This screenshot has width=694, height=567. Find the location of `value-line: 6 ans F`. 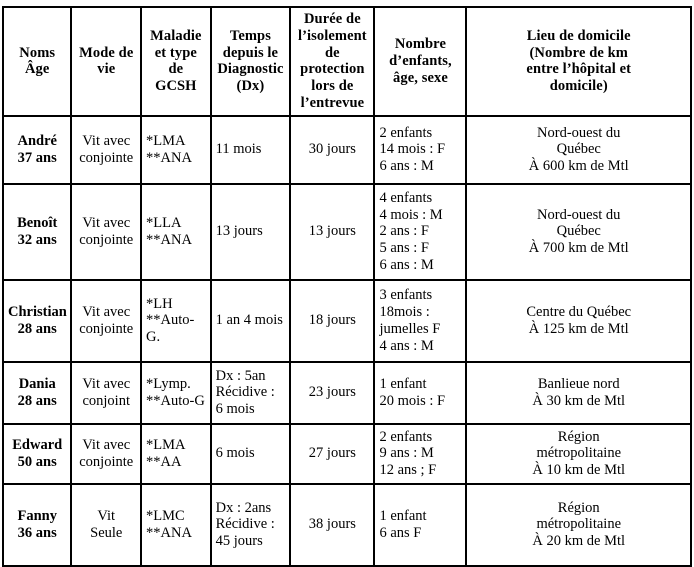

value-line: 6 ans F is located at coordinates (400, 532).